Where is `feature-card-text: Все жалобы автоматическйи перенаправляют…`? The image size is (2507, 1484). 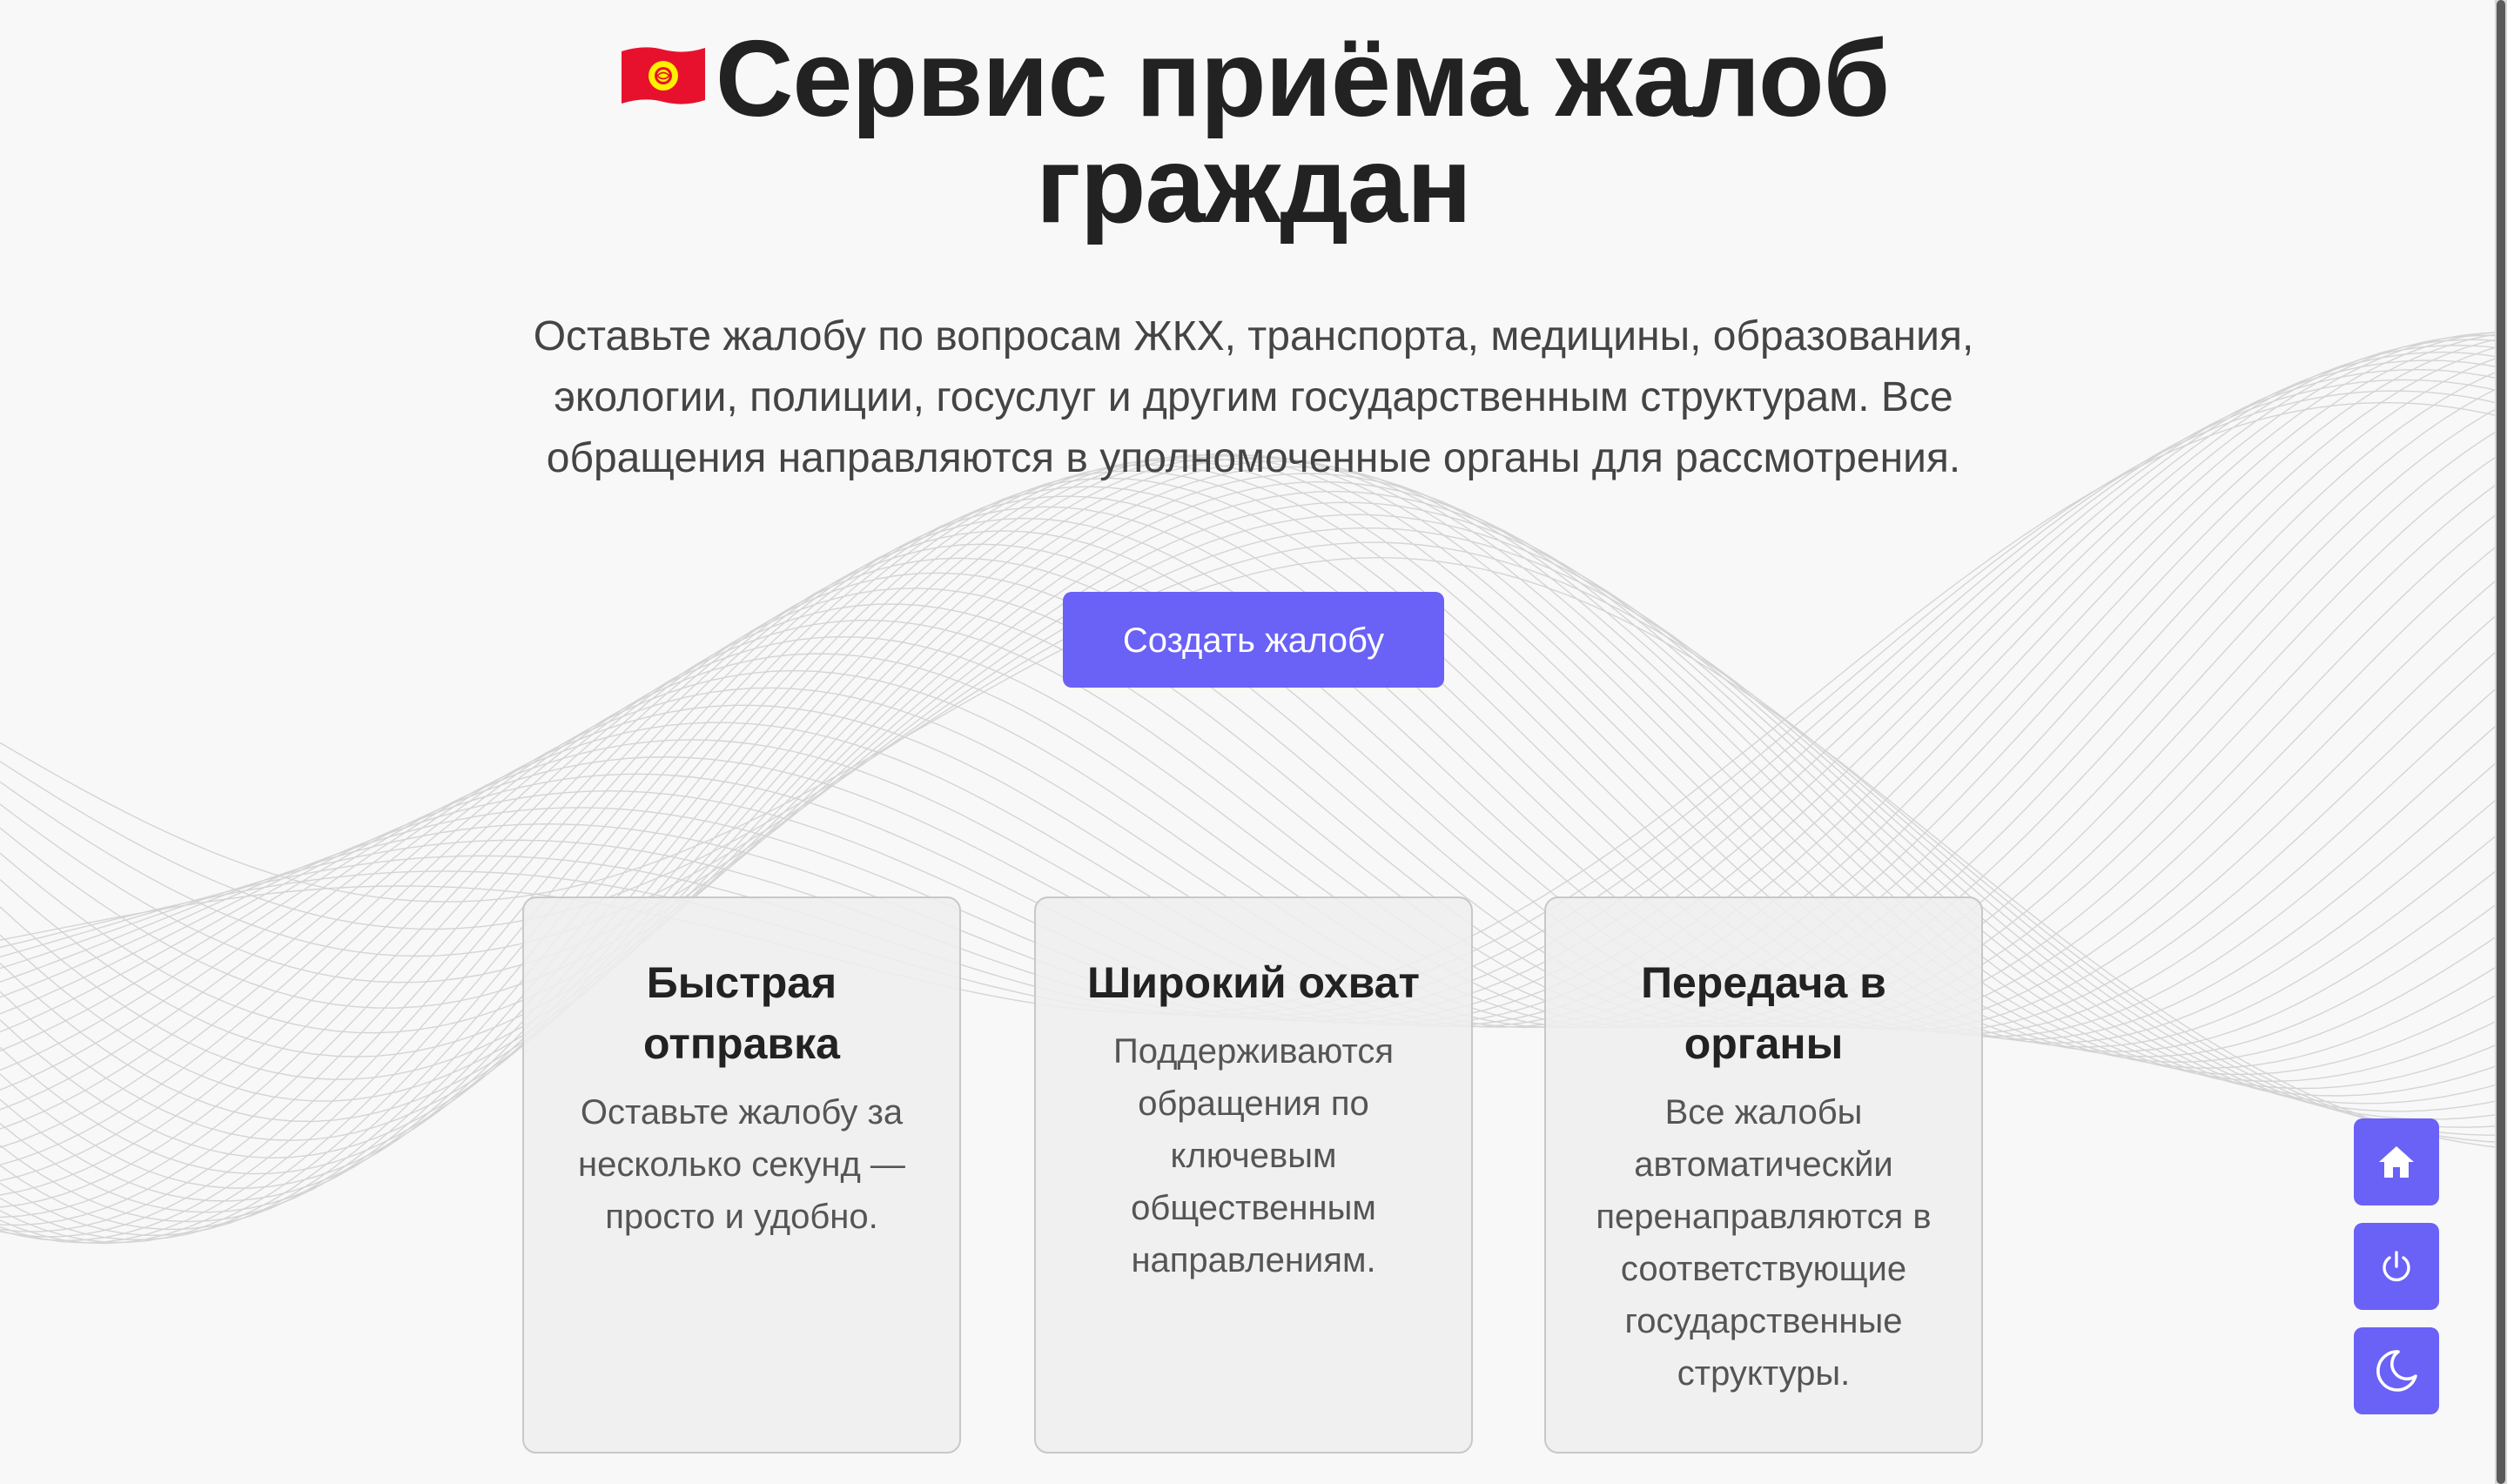
feature-card-text: Все жалобы автоматическйи перенаправляют… is located at coordinates (1764, 1243).